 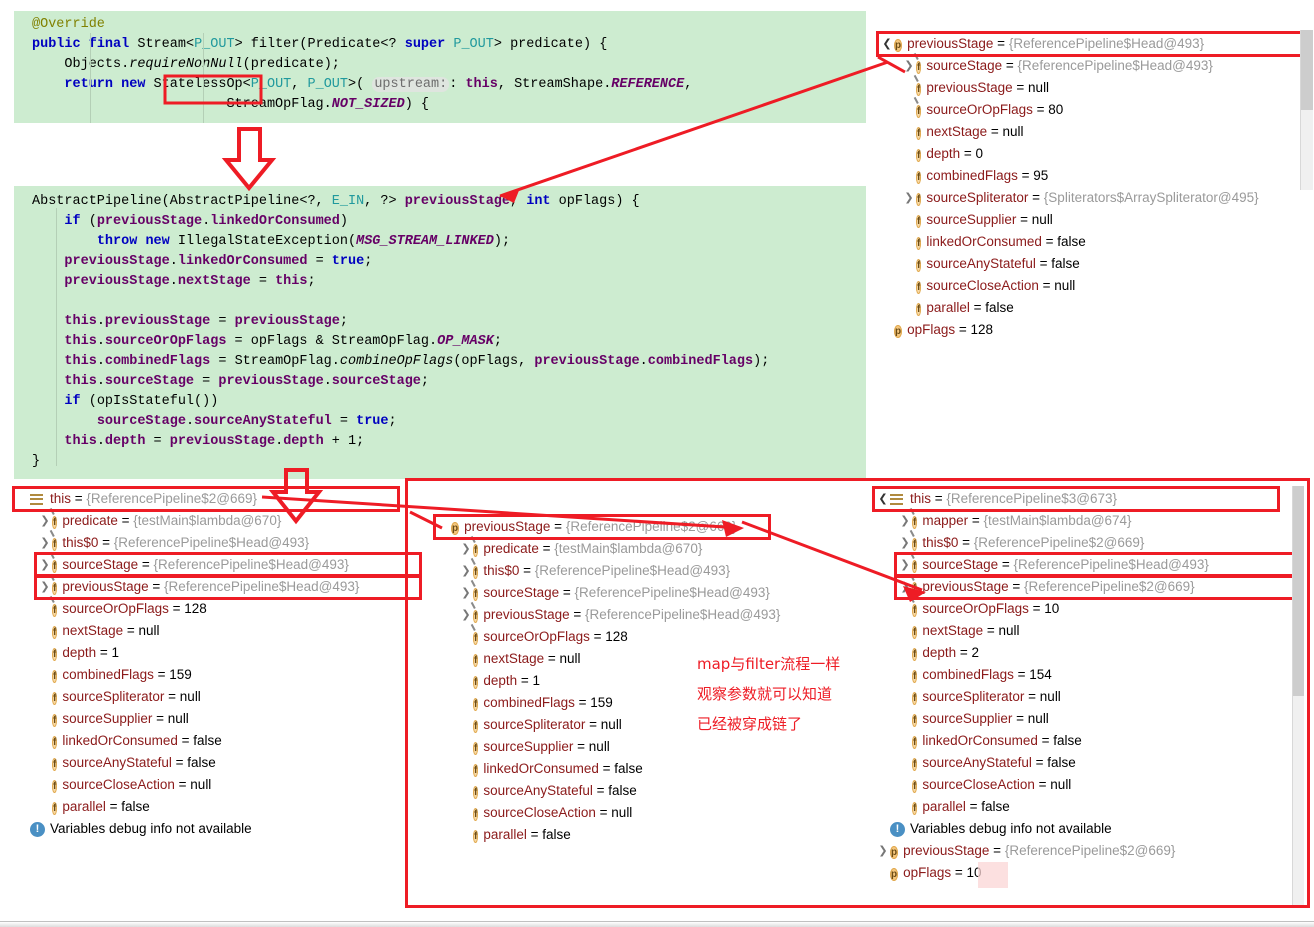 What do you see at coordinates (931, 329) in the screenshot?
I see `variable-name: opFlags` at bounding box center [931, 329].